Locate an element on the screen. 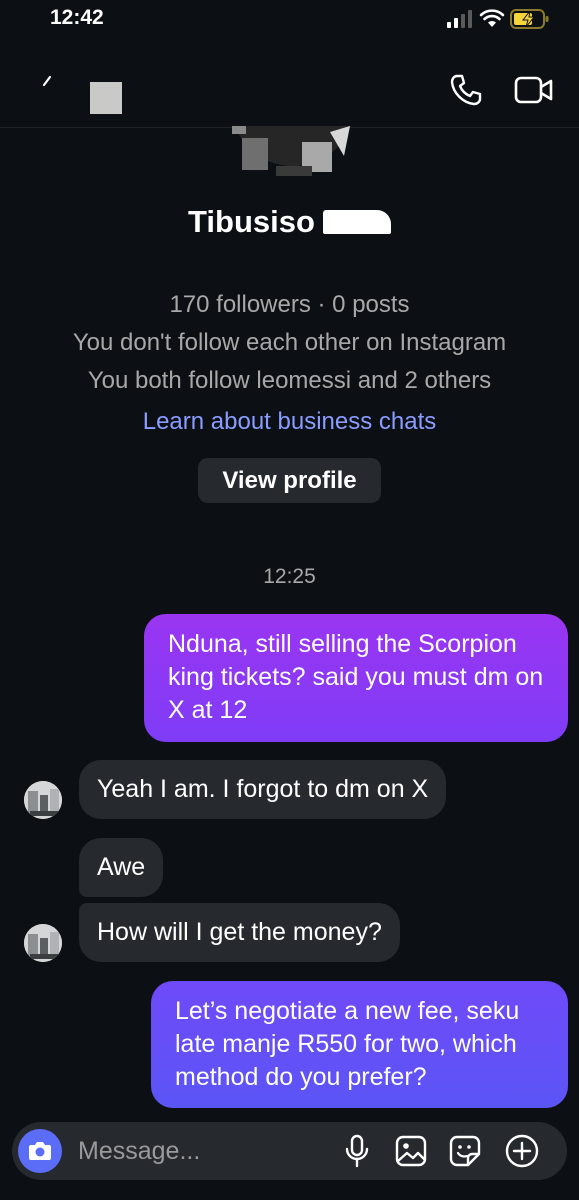 Image resolution: width=579 pixels, height=1200 pixels. view-profile-button: View profile is located at coordinates (289, 480).